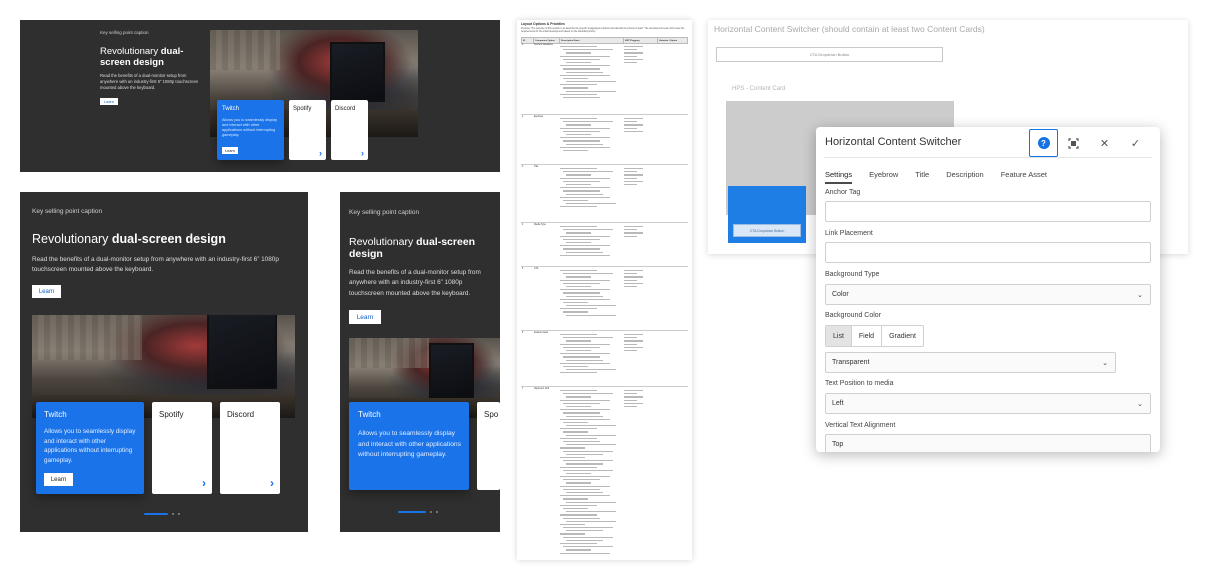 This screenshot has height=580, width=1208. What do you see at coordinates (988, 403) in the screenshot?
I see `text-position-select: Left ⌄` at bounding box center [988, 403].